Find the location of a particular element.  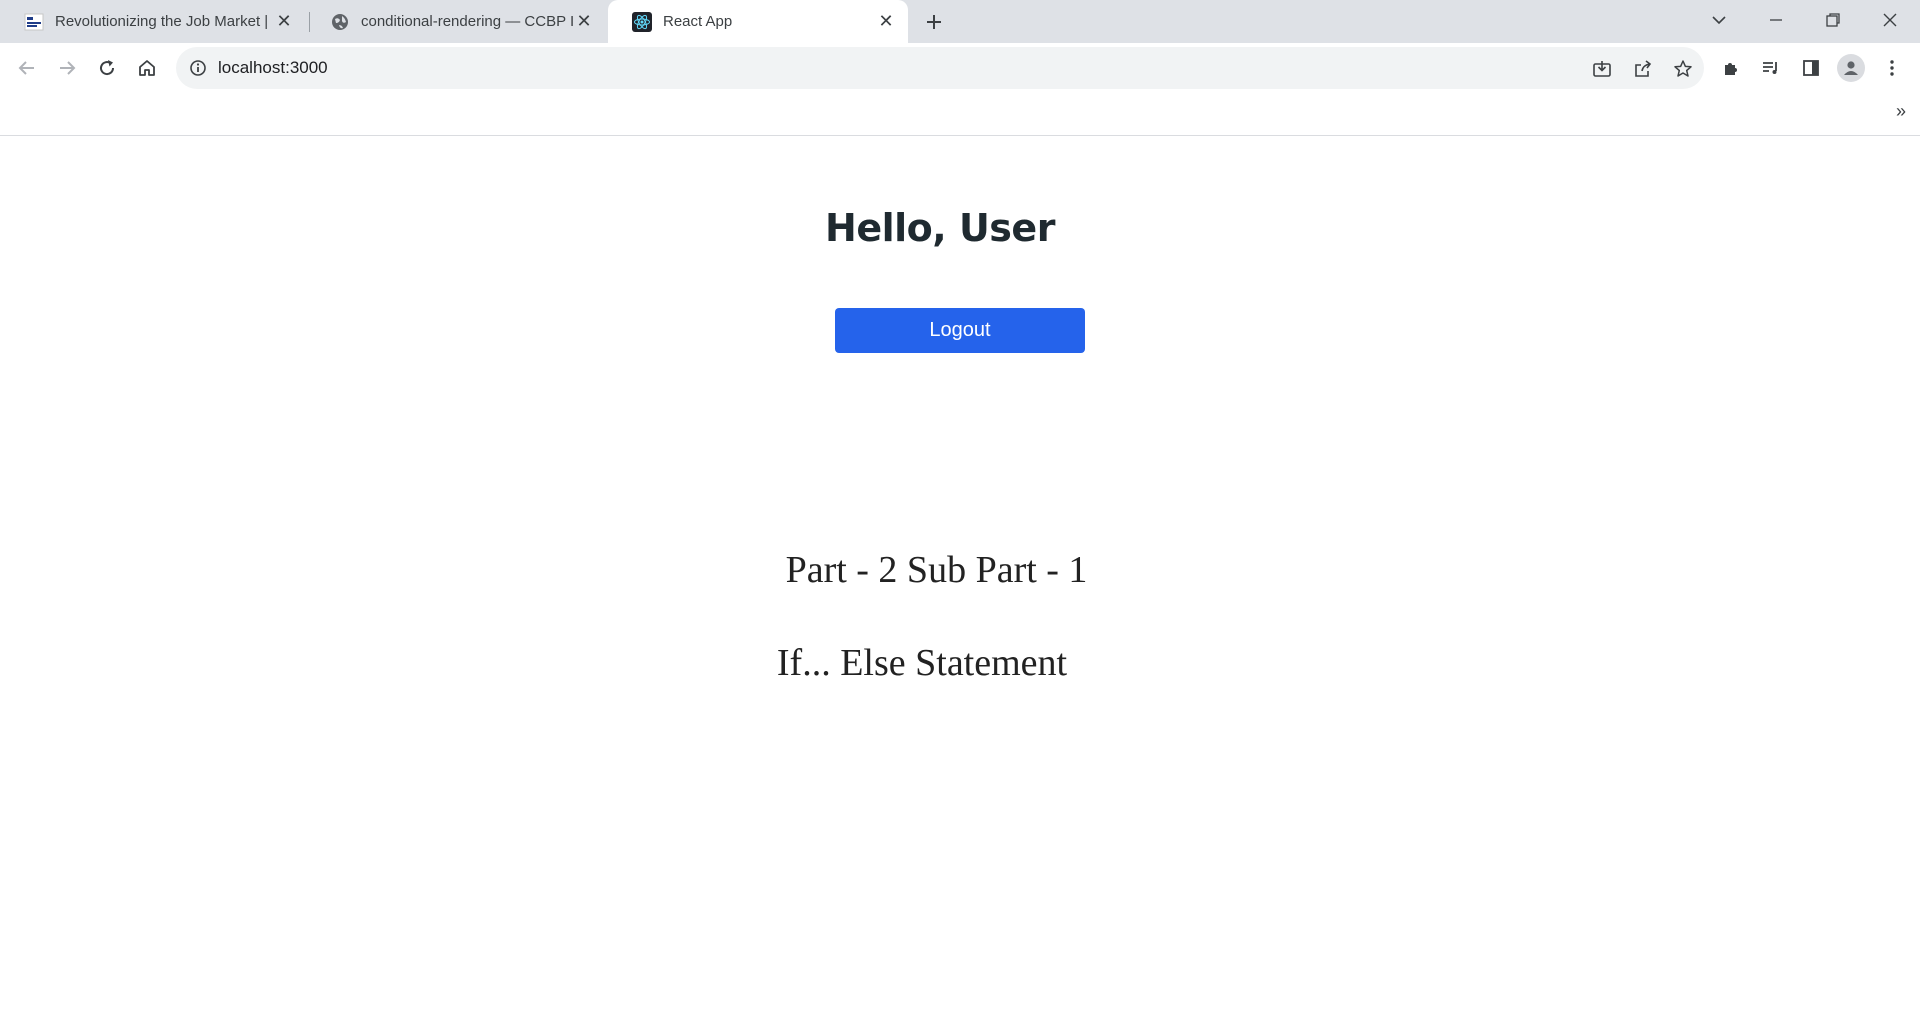

logout-button: Logout is located at coordinates (960, 330).